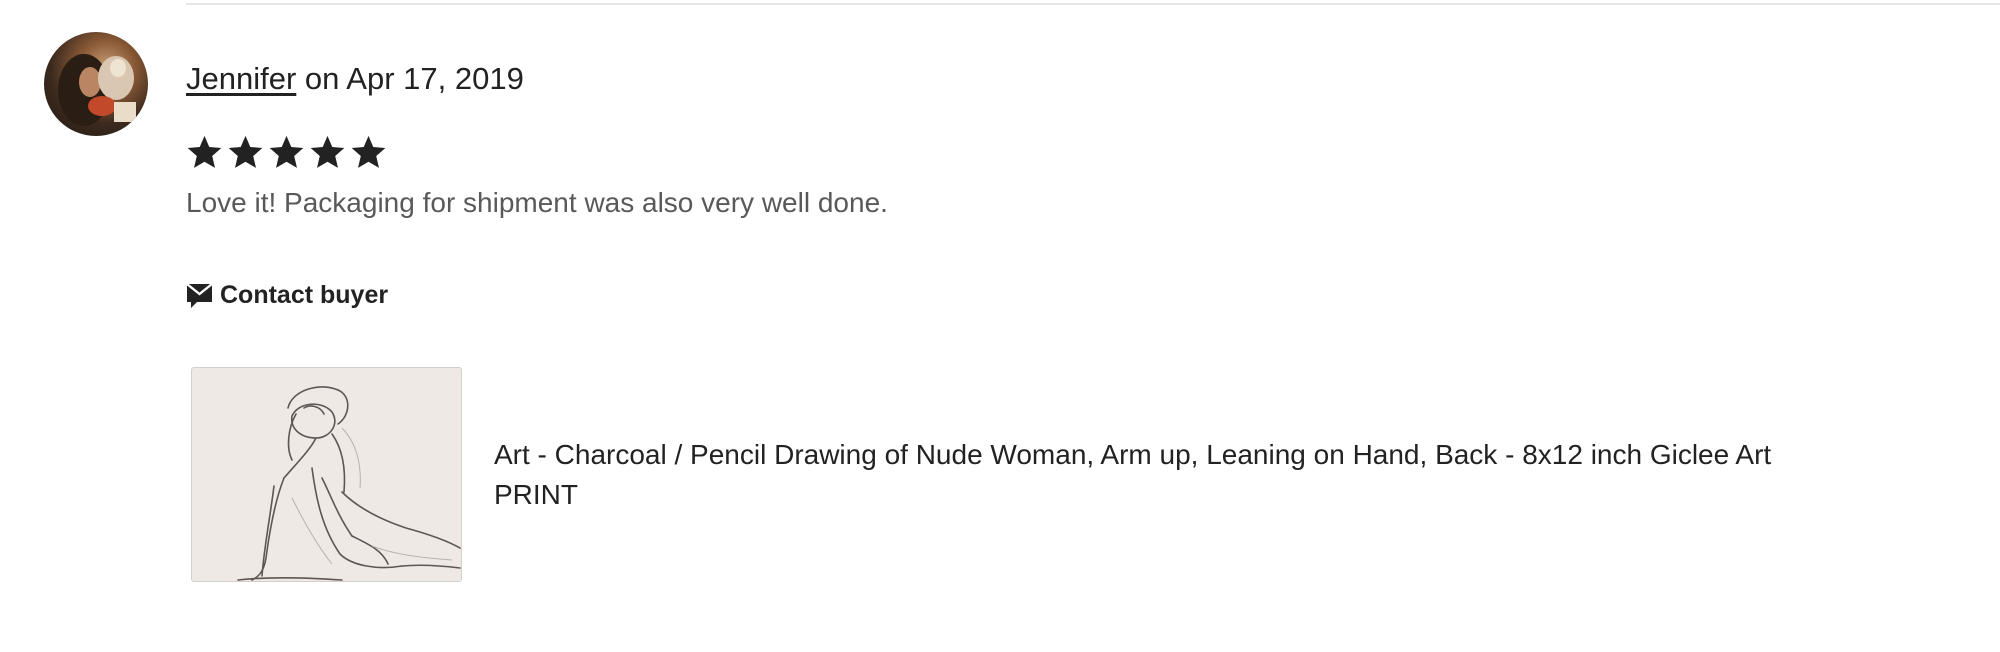 The height and width of the screenshot is (652, 2000). I want to click on reviewer-name-link: Jennifer, so click(241, 78).